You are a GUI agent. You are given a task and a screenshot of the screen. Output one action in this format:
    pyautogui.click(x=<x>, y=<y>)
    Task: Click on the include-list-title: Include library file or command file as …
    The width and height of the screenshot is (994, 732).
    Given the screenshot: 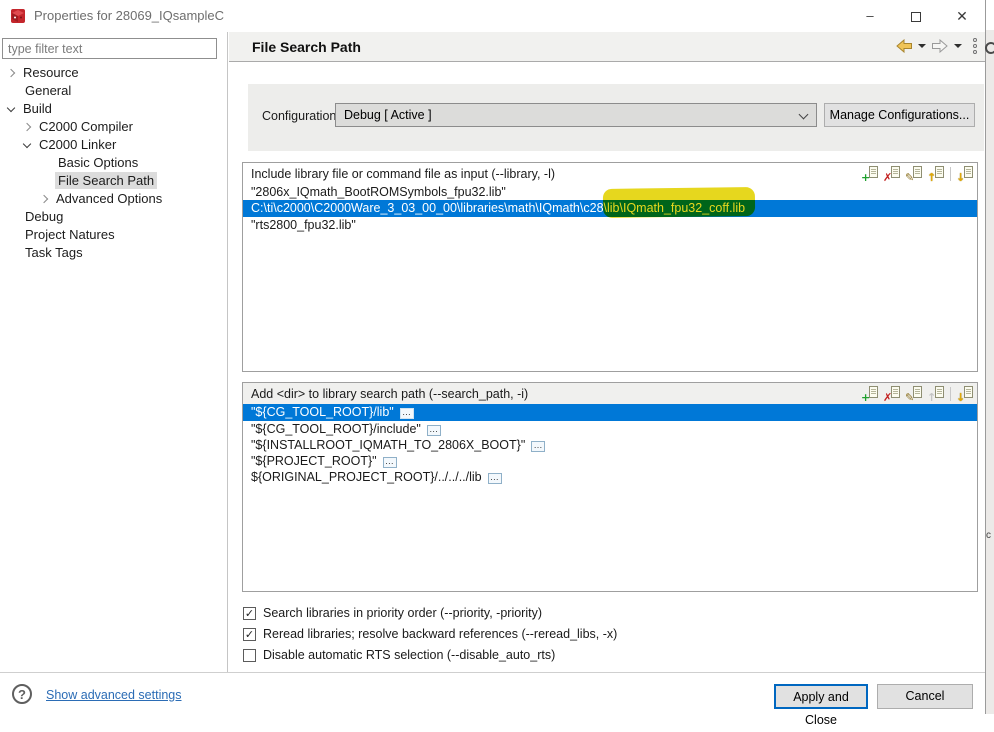 What is the action you would take?
    pyautogui.click(x=403, y=173)
    